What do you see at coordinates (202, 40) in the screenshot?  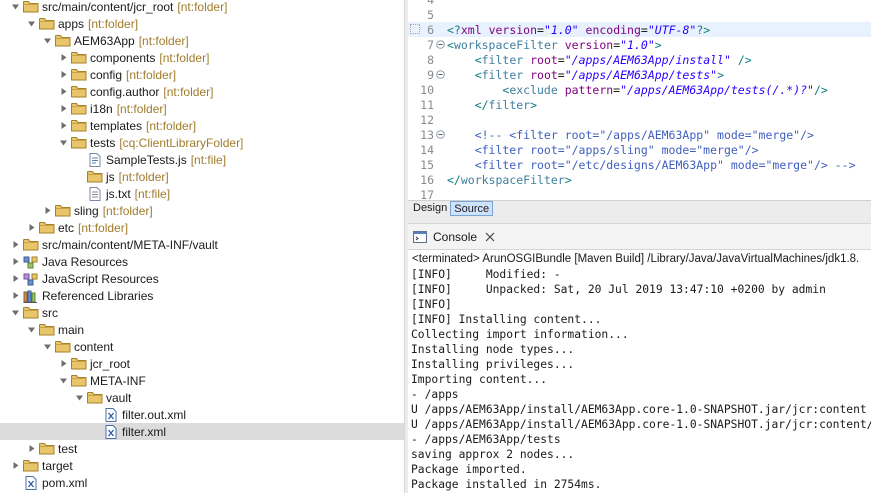 I see `tree-item: AEM63App [nt:folder]` at bounding box center [202, 40].